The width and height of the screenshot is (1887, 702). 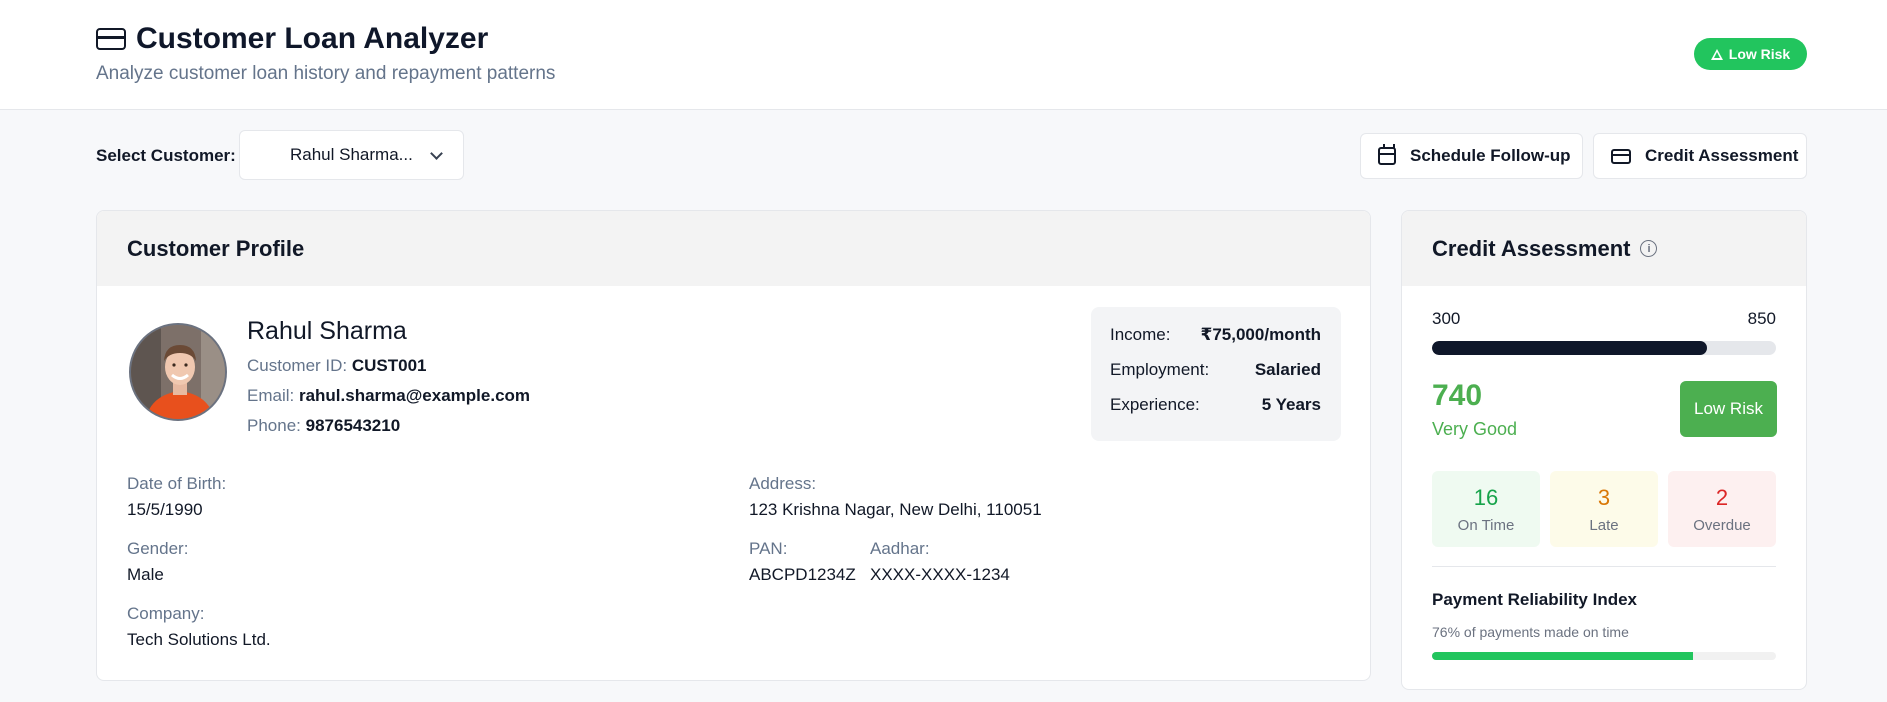 I want to click on customer-email-value: rahul.sharma@example.com, so click(x=414, y=395).